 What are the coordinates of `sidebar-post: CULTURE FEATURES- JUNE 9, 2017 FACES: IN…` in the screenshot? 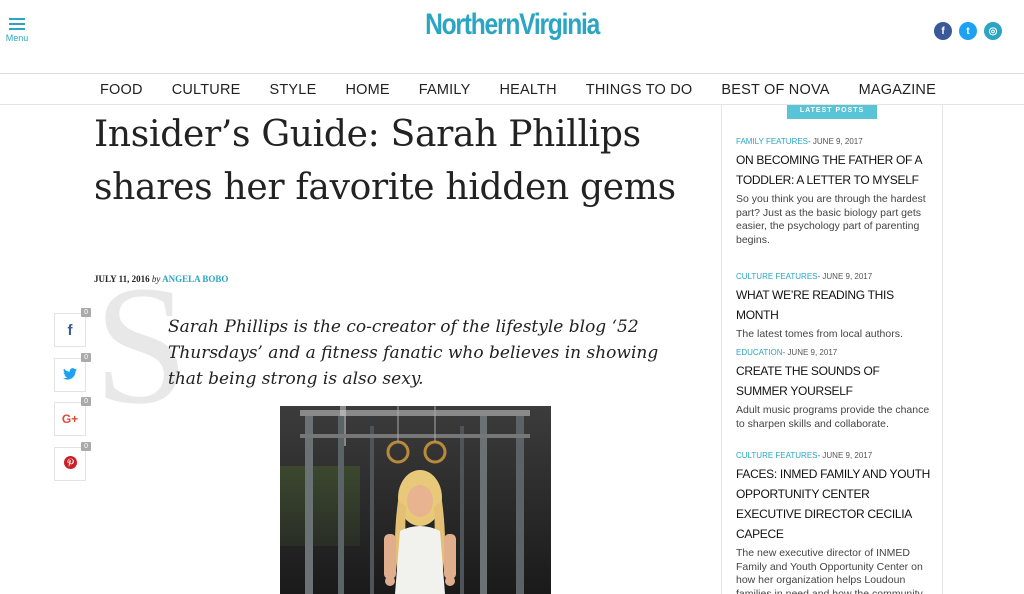 It's located at (834, 522).